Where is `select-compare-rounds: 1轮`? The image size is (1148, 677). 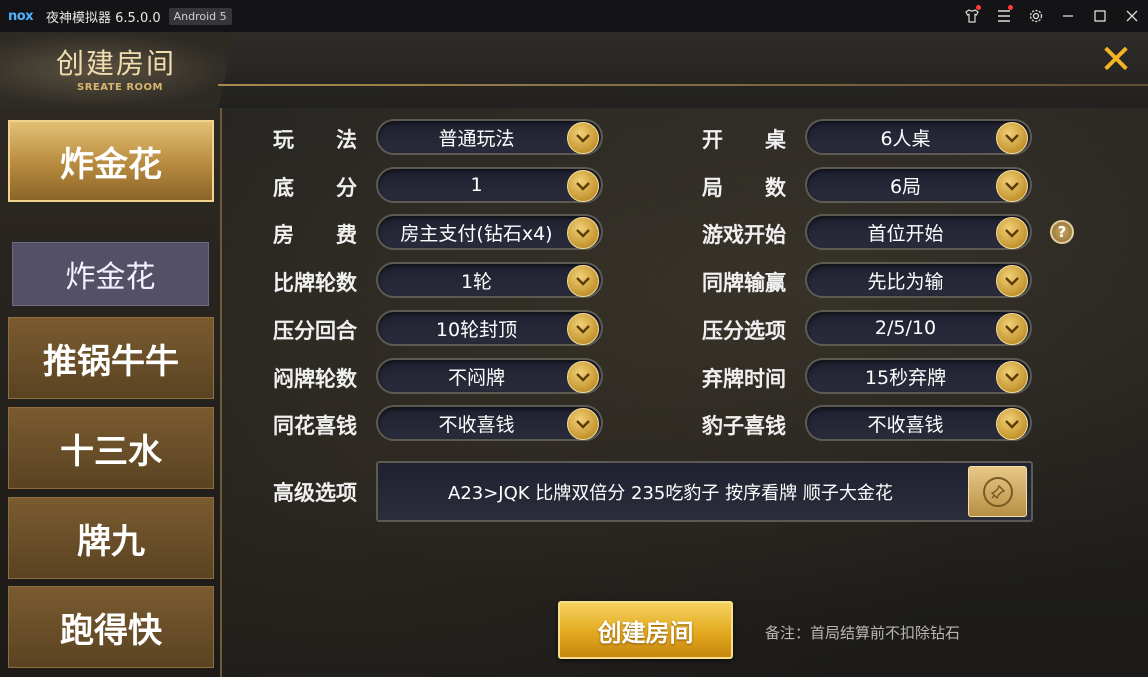
select-compare-rounds: 1轮 is located at coordinates (489, 280).